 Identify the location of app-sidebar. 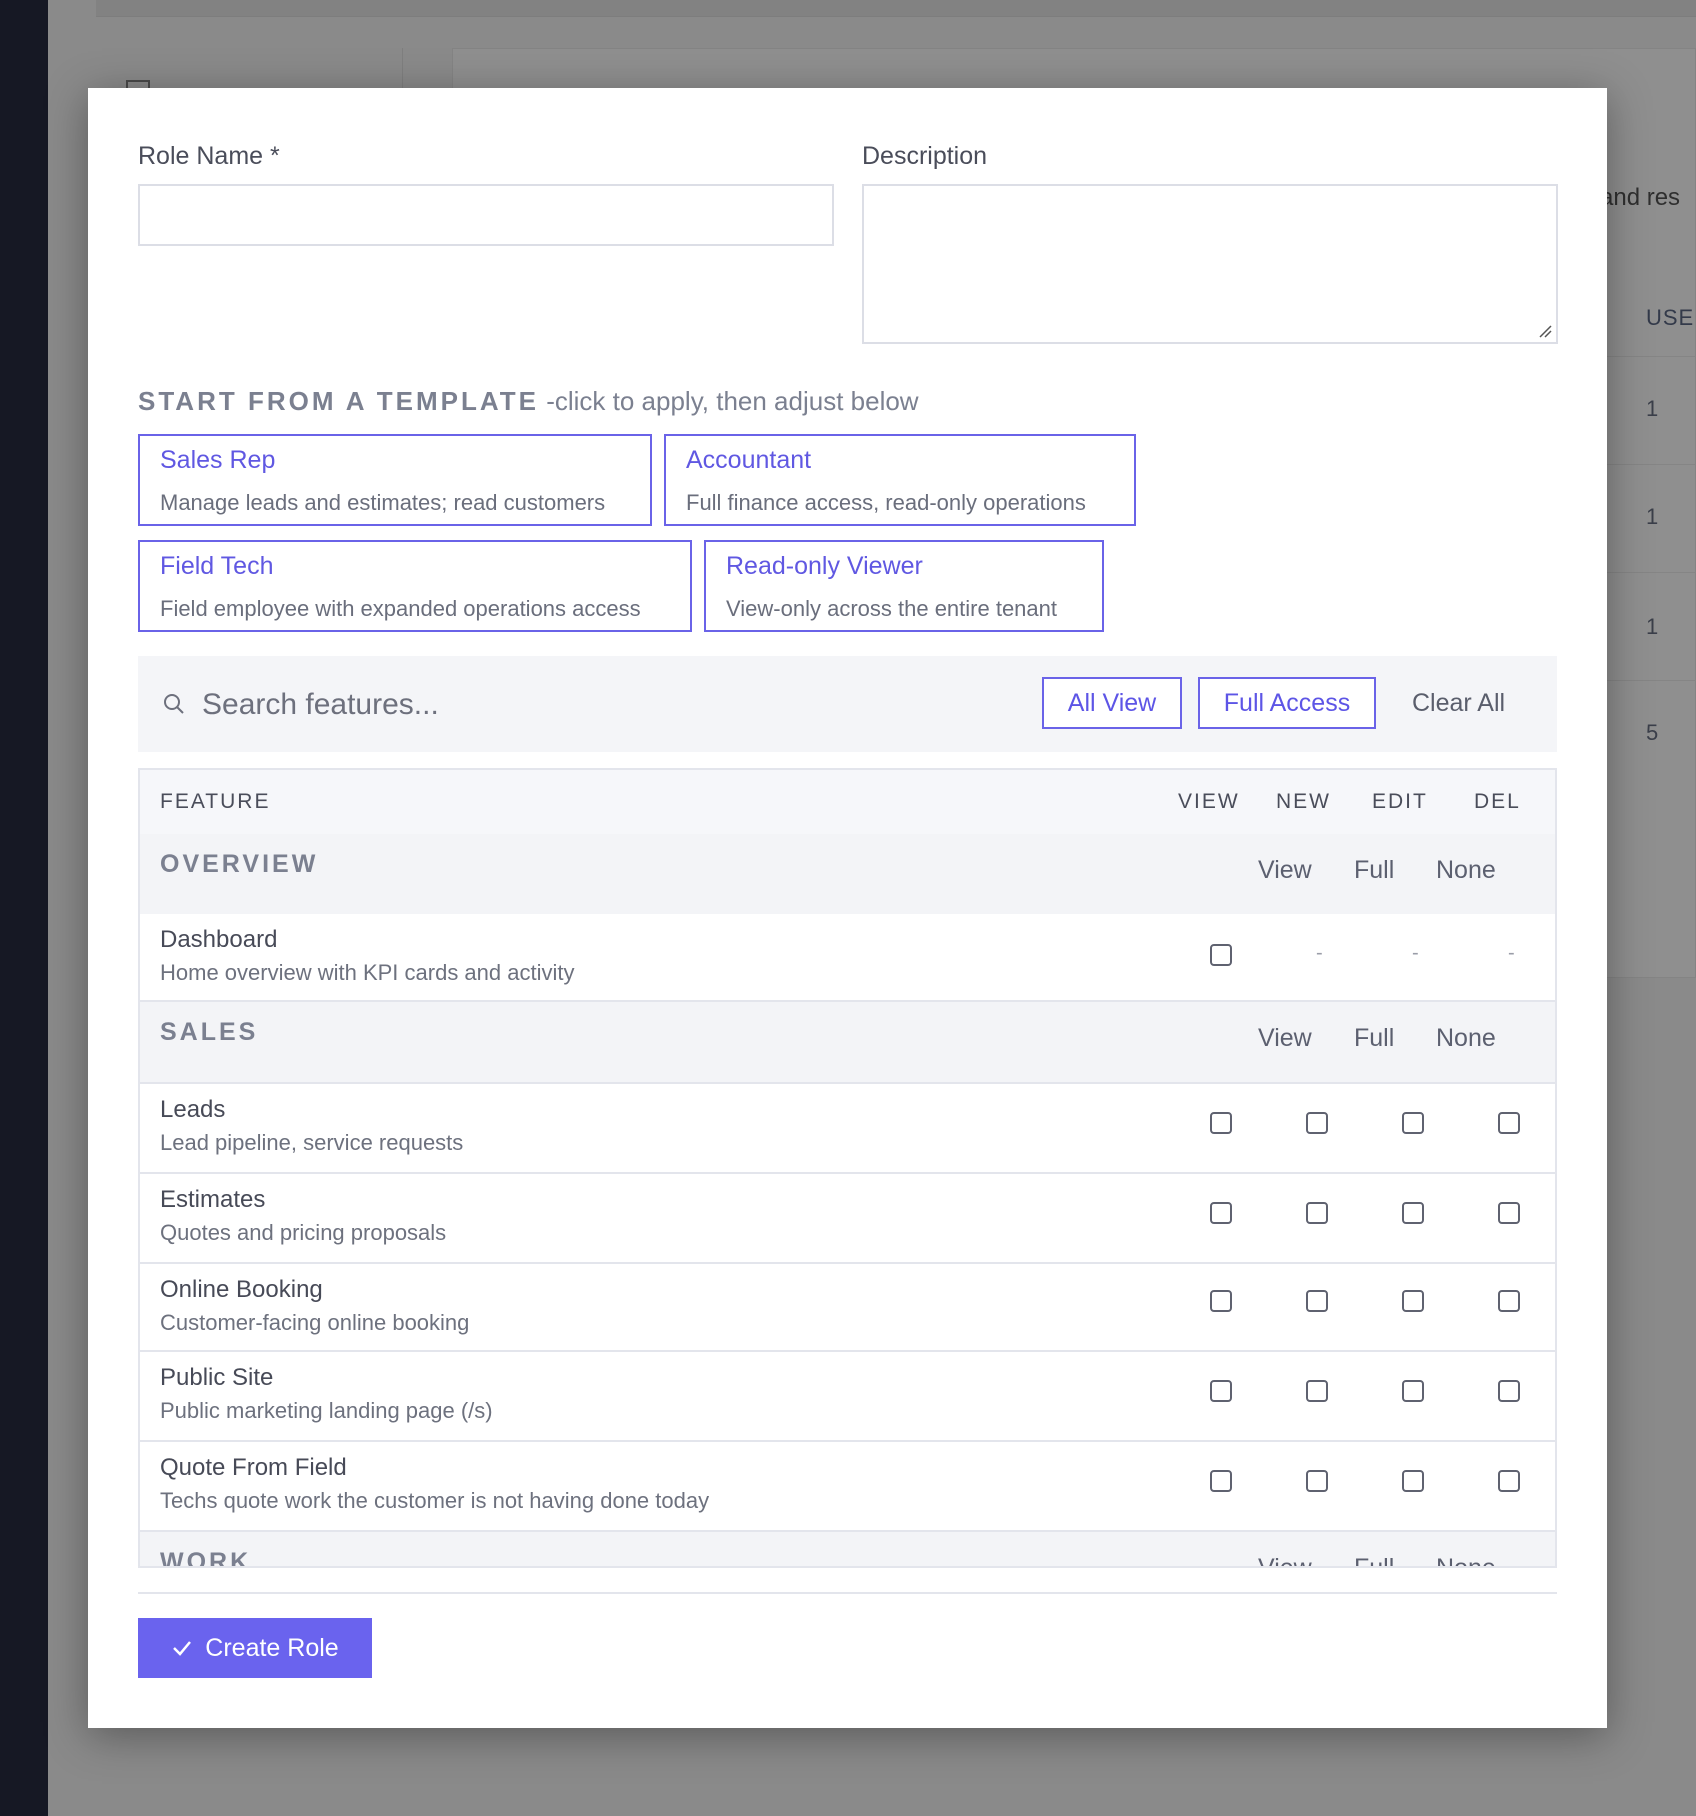
(24, 908).